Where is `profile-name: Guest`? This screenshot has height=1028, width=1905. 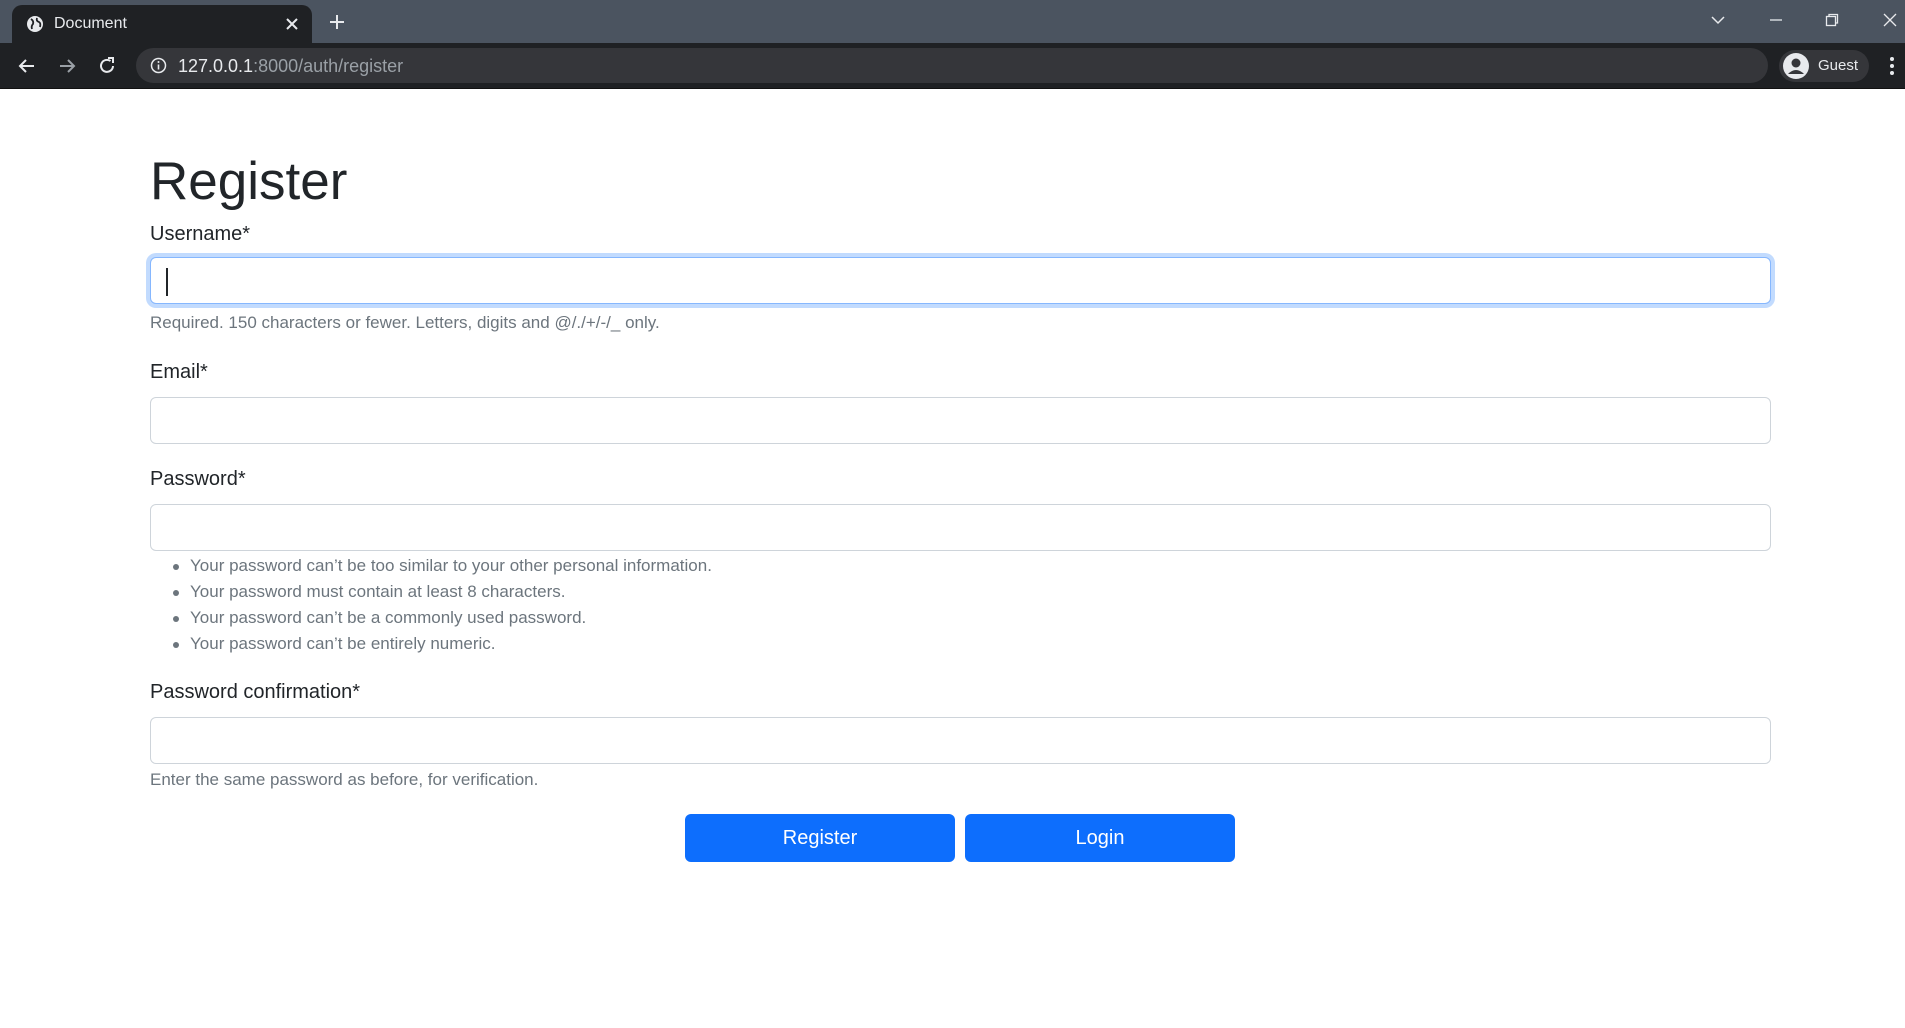 profile-name: Guest is located at coordinates (1838, 65).